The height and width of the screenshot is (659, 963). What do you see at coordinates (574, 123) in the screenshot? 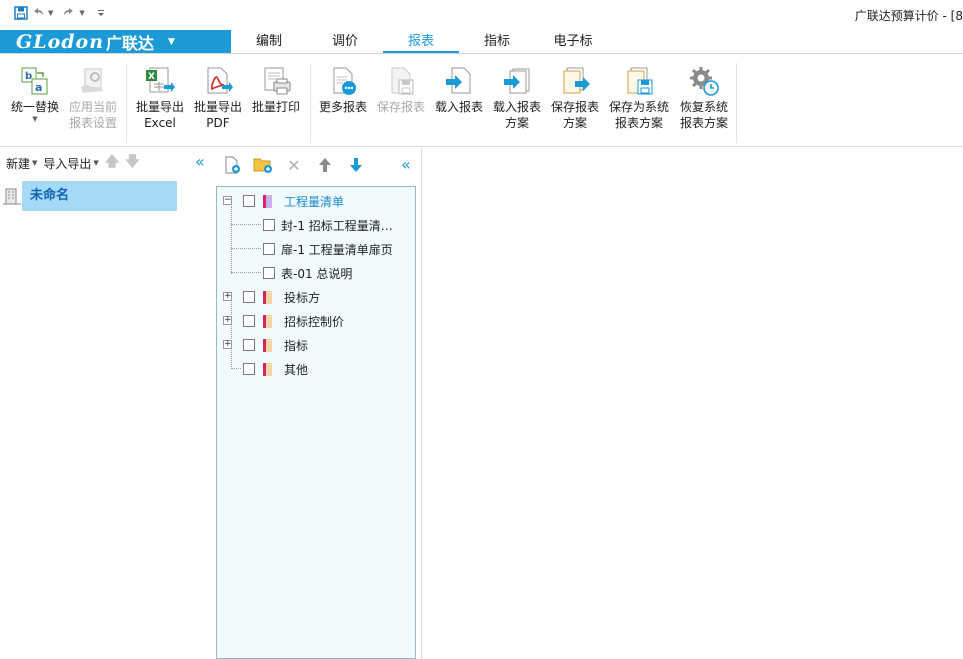
I see `save-scheme-line2: 方案` at bounding box center [574, 123].